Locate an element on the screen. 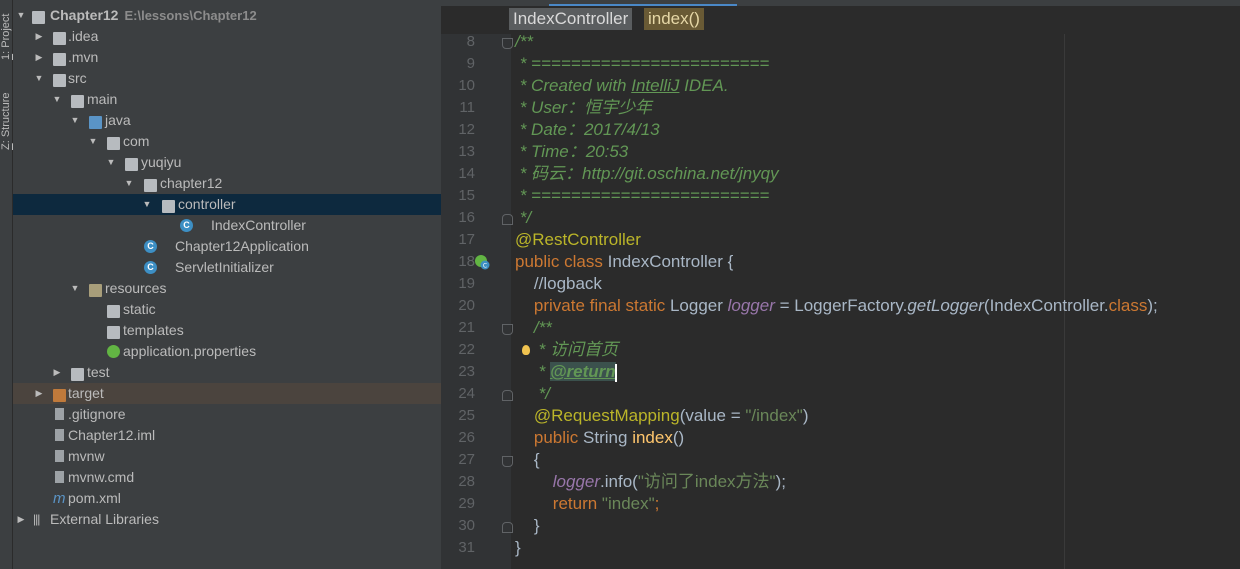 The image size is (1240, 569). code-line: @RequestMapping(value = "/index") is located at coordinates (662, 416).